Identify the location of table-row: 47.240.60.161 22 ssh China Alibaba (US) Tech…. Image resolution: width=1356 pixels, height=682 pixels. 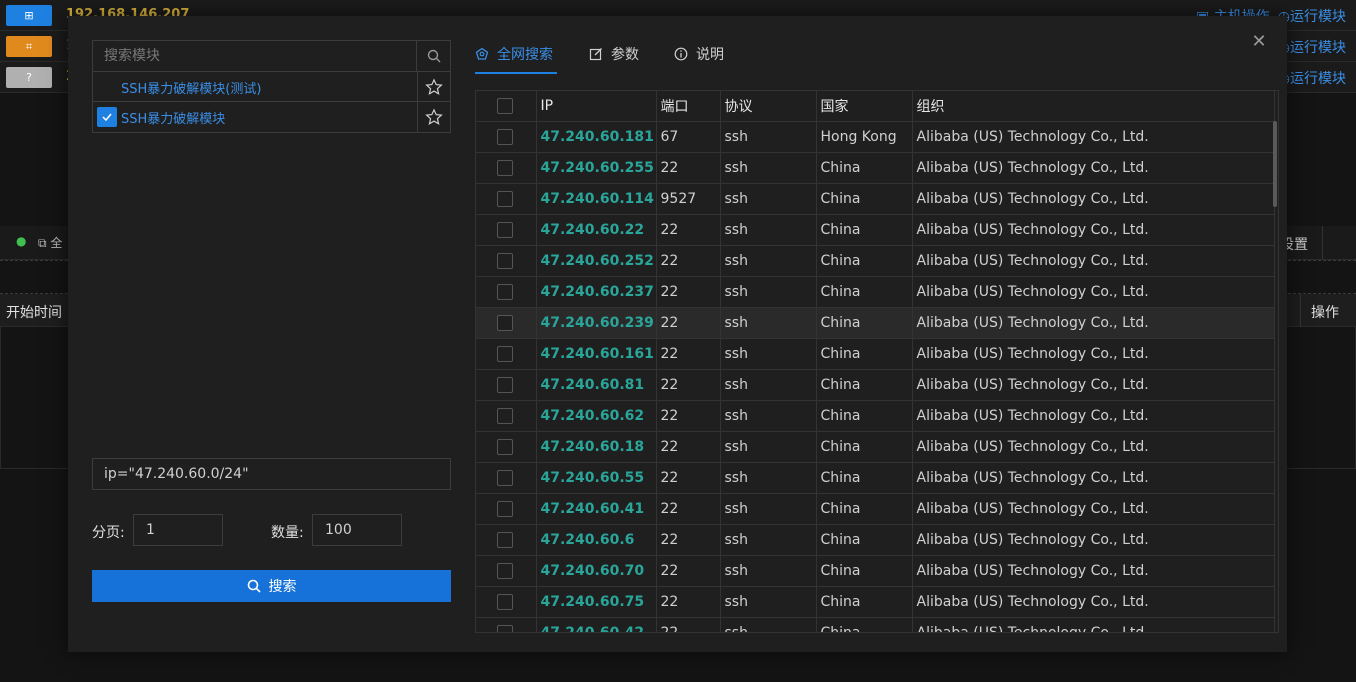
(875, 354).